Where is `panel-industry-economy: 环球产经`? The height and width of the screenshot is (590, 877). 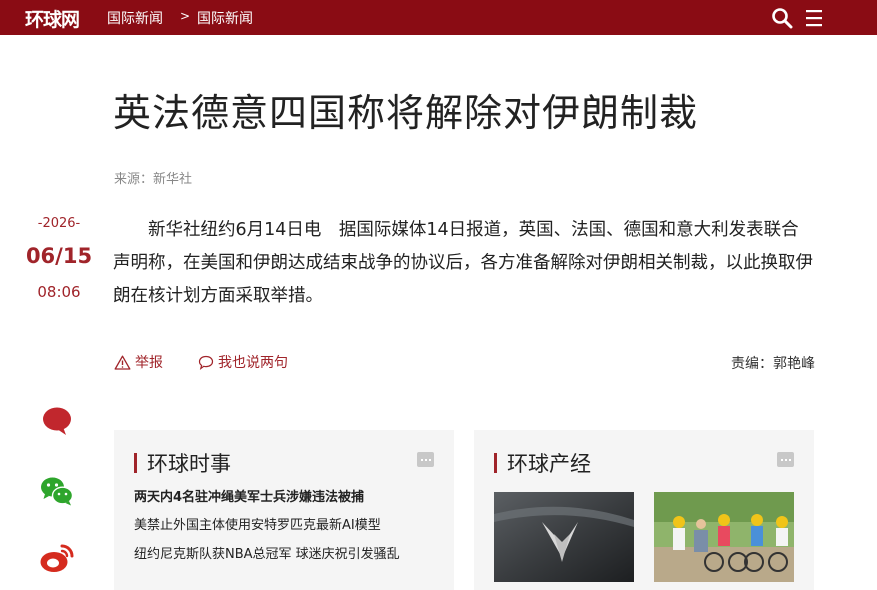 panel-industry-economy: 环球产经 is located at coordinates (644, 510).